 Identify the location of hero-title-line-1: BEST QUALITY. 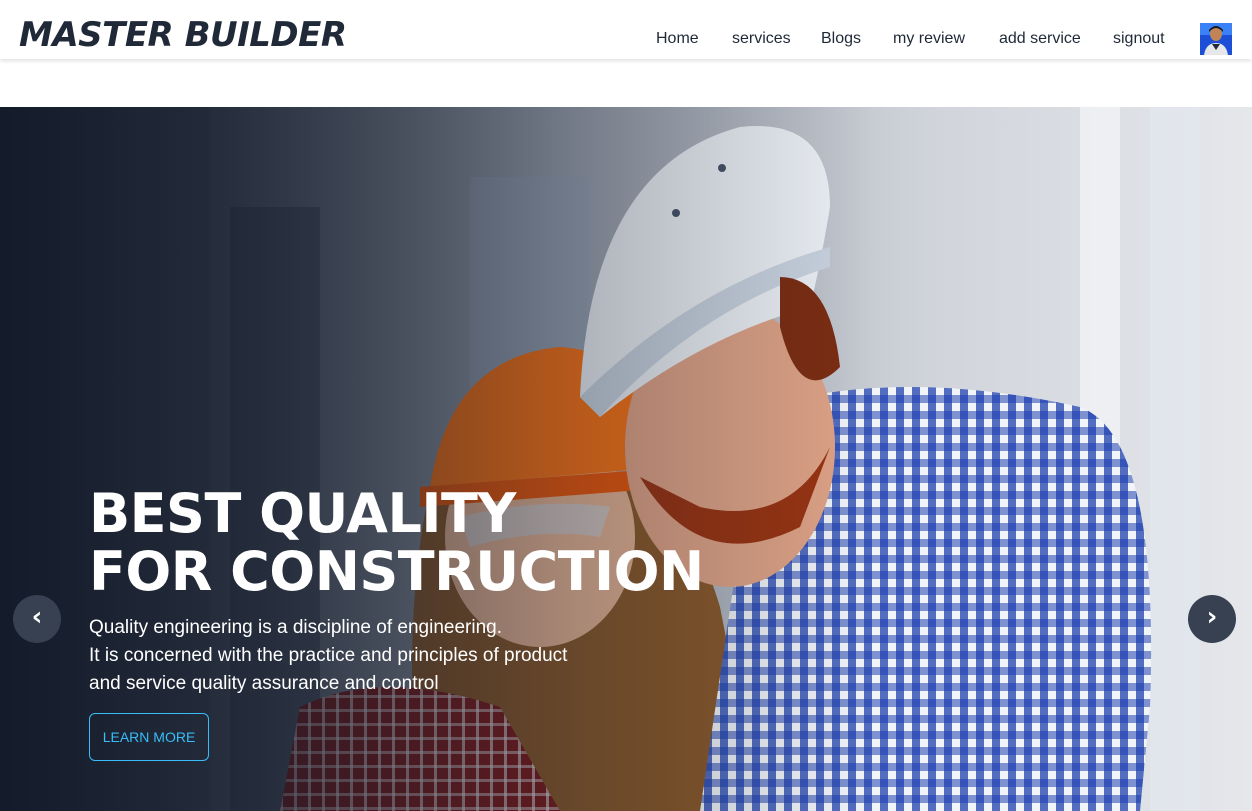
(302, 513).